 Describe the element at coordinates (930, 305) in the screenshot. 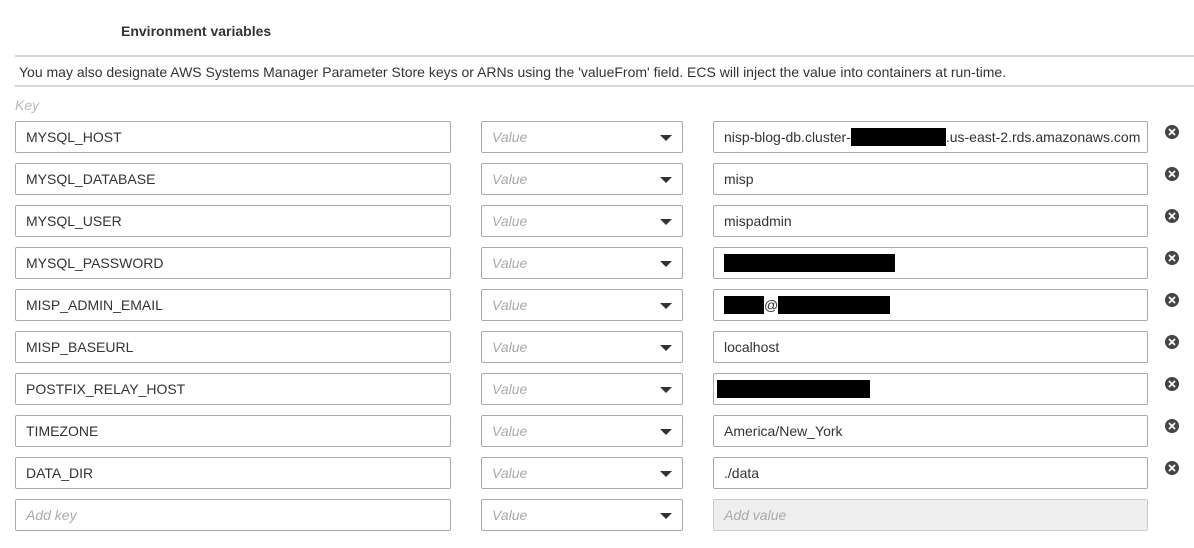

I see `env-value-input: @` at that location.